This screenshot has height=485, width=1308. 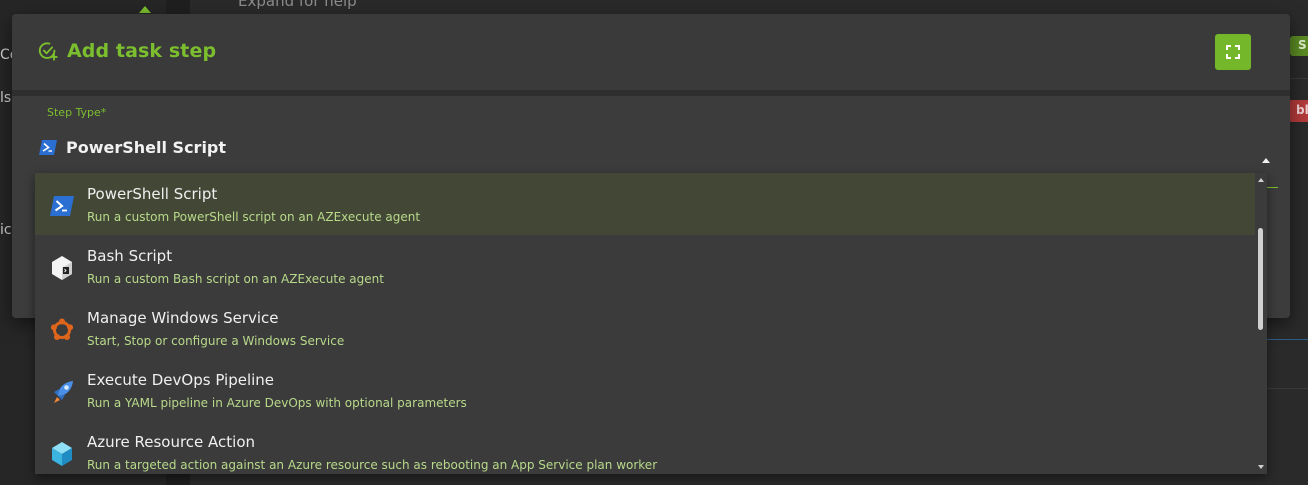 I want to click on option-title: PowerShell Script, so click(x=152, y=194).